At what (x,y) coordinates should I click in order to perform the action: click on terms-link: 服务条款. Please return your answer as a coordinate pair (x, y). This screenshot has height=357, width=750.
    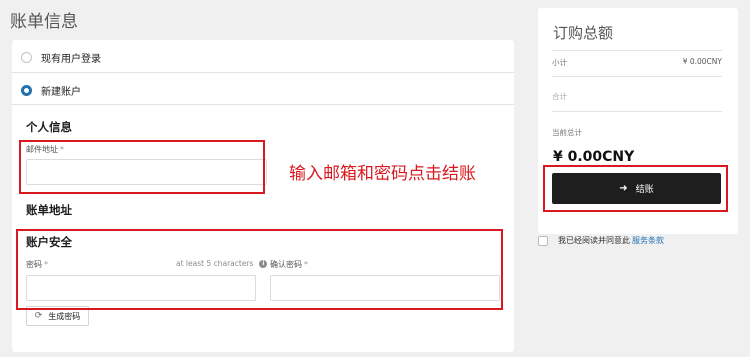
    Looking at the image, I should click on (648, 240).